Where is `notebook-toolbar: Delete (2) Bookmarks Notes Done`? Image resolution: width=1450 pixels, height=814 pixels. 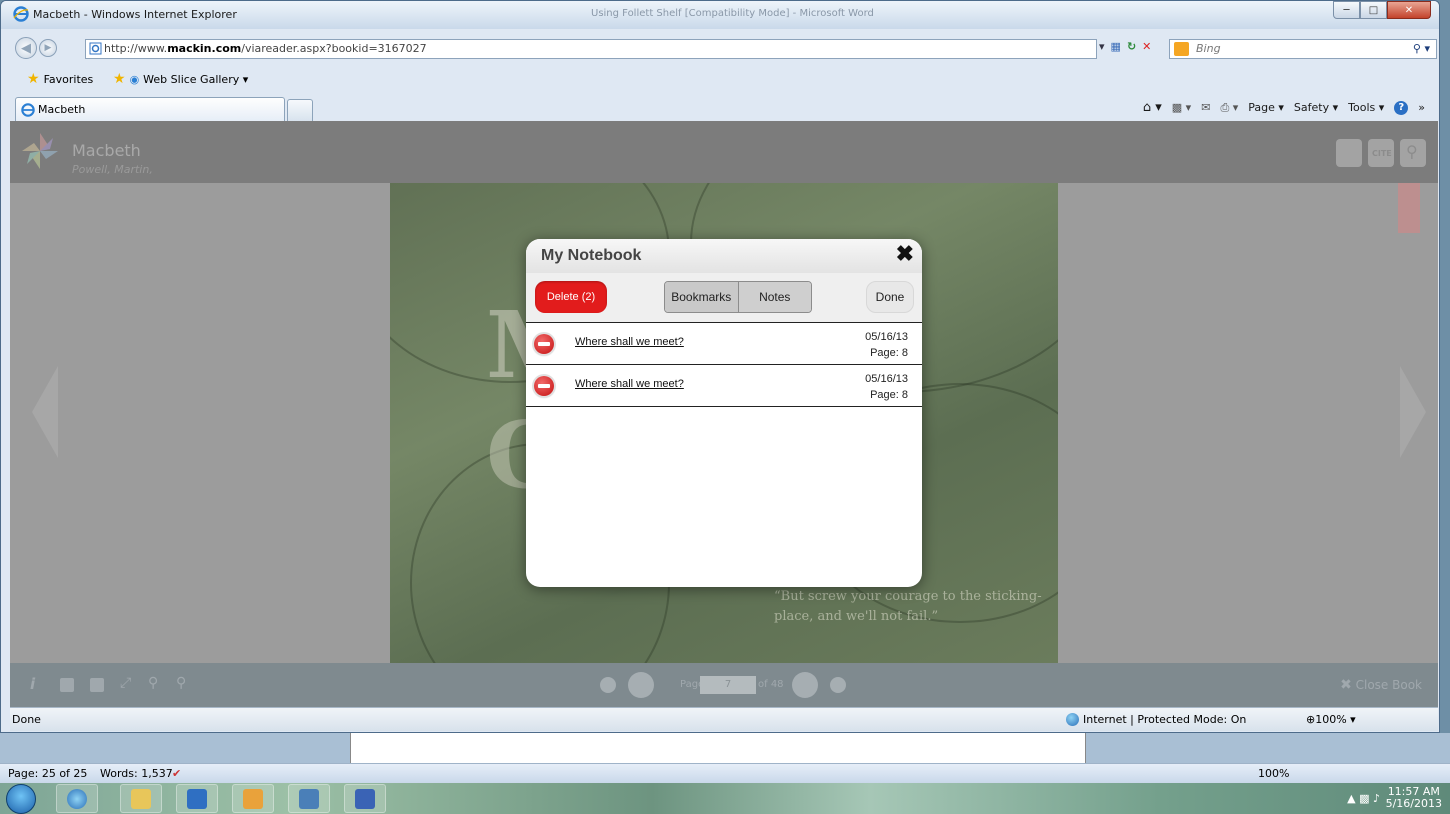 notebook-toolbar: Delete (2) Bookmarks Notes Done is located at coordinates (724, 298).